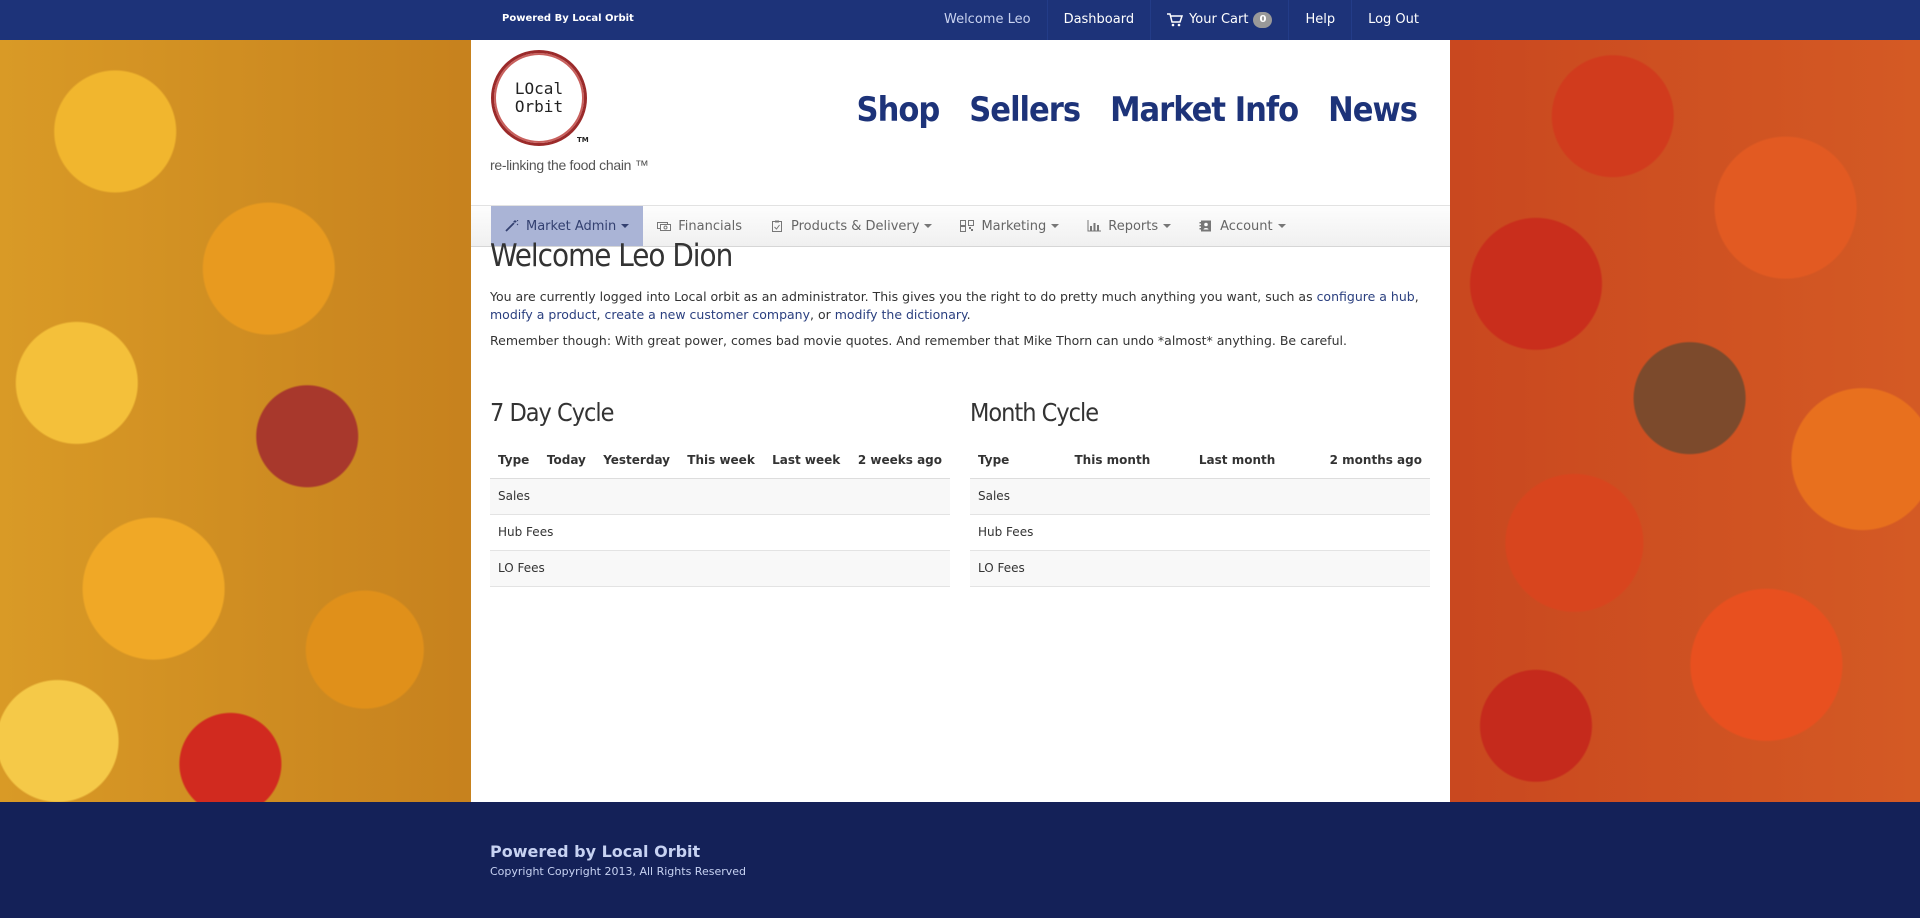 Image resolution: width=1920 pixels, height=918 pixels. What do you see at coordinates (1246, 226) in the screenshot?
I see `menu-label: Account` at bounding box center [1246, 226].